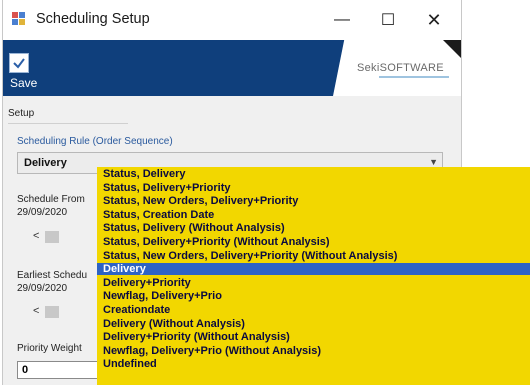 Image resolution: width=530 pixels, height=385 pixels. Describe the element at coordinates (62, 370) in the screenshot. I see `priority-weight-input: 0` at that location.